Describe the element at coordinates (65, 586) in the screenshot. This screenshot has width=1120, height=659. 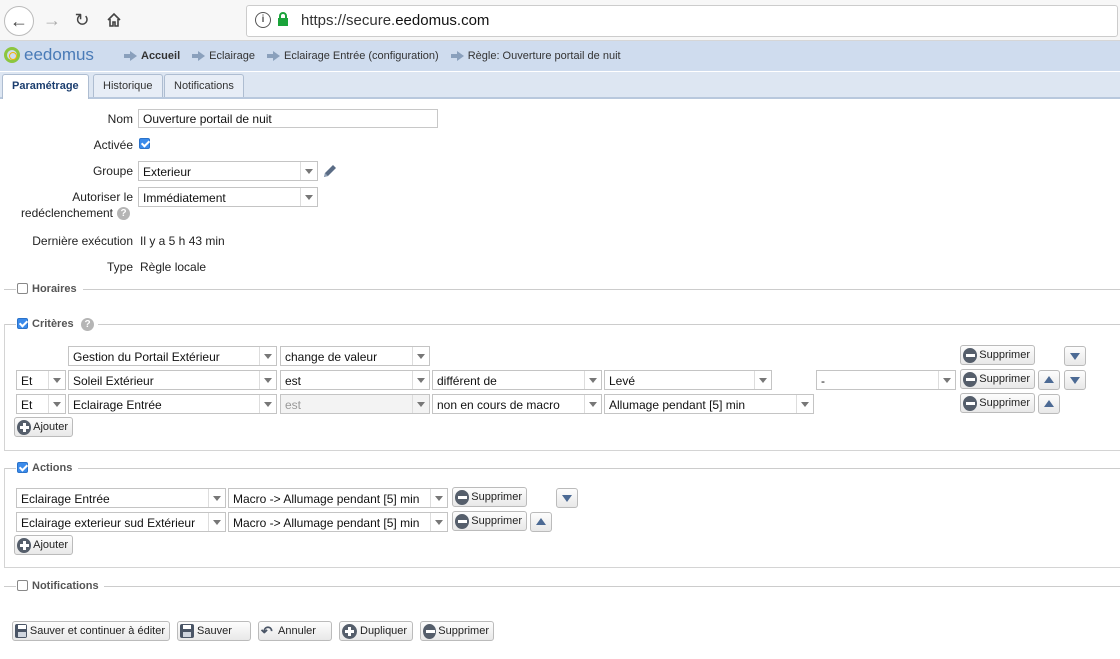
I see `notifications-title: Notifications` at that location.